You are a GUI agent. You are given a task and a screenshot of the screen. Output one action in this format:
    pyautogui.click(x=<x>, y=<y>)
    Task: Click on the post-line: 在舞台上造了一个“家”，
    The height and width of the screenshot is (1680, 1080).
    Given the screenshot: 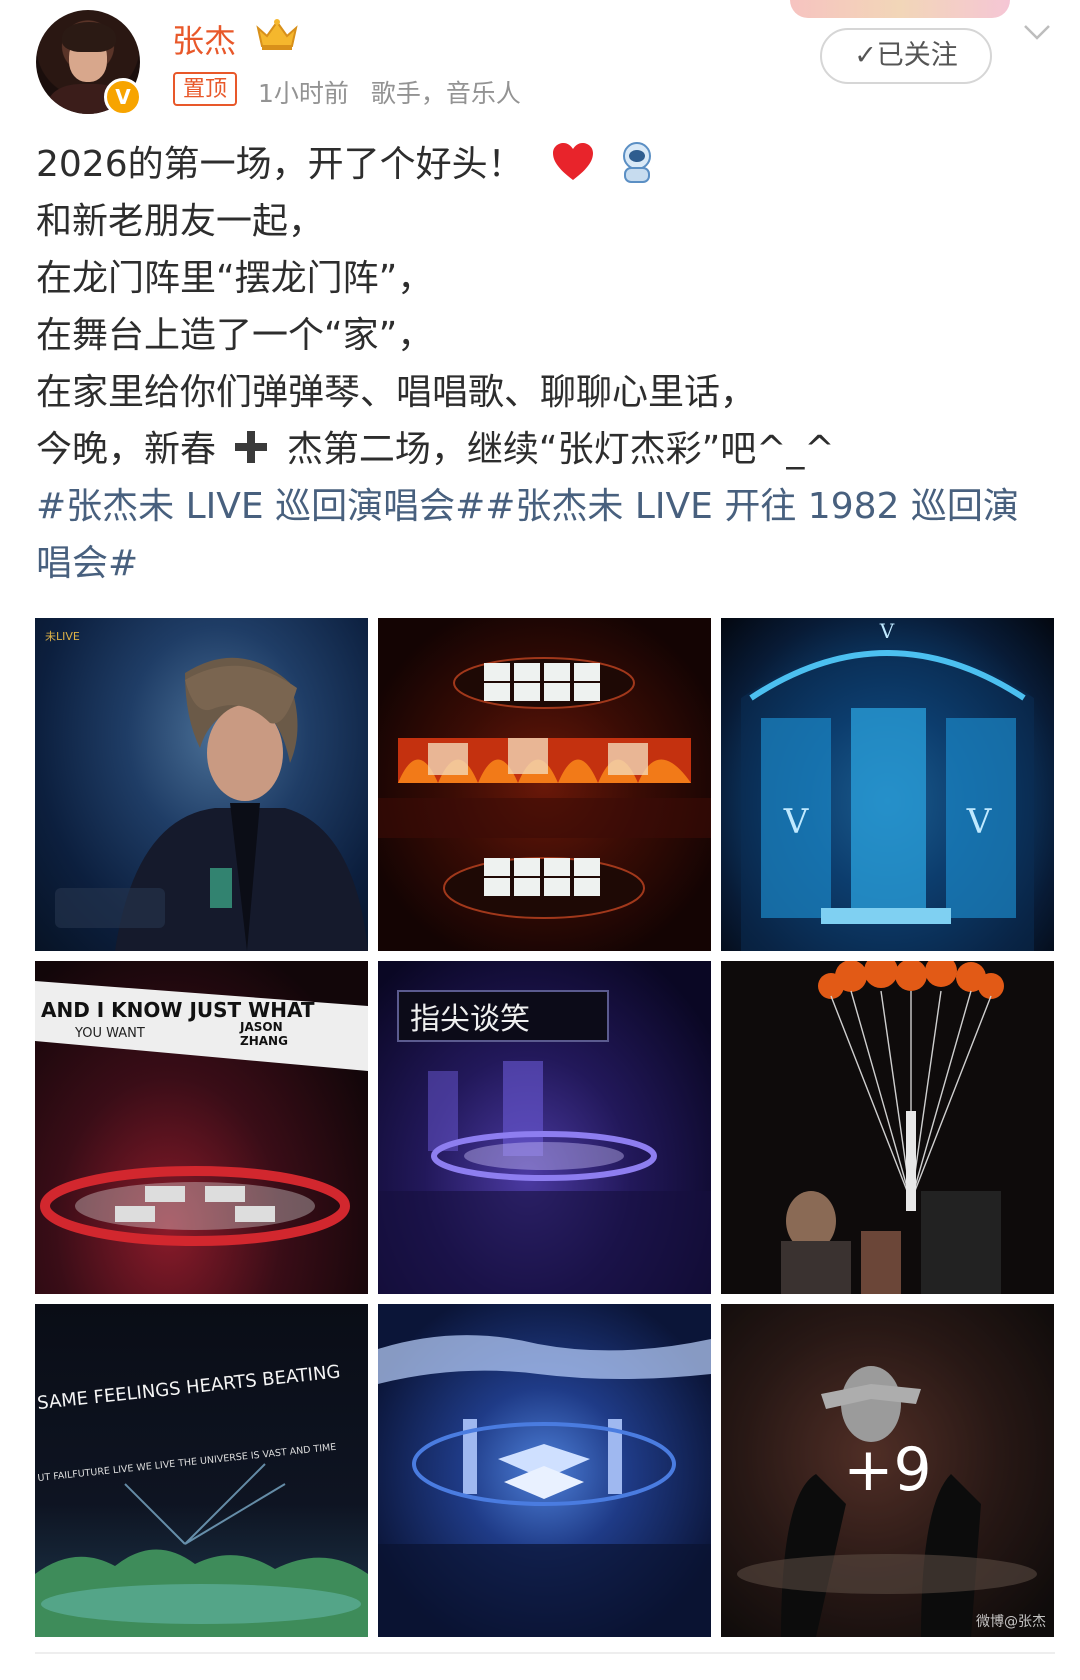 What is the action you would take?
    pyautogui.click(x=235, y=335)
    